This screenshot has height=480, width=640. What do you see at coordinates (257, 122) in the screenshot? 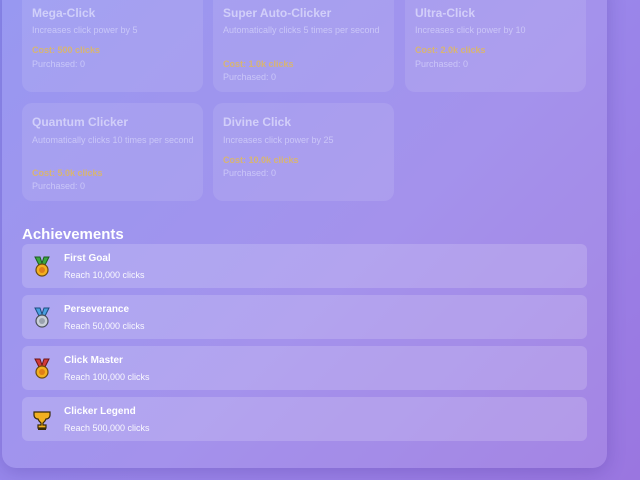
I see `upgrade-title: Divine Click` at bounding box center [257, 122].